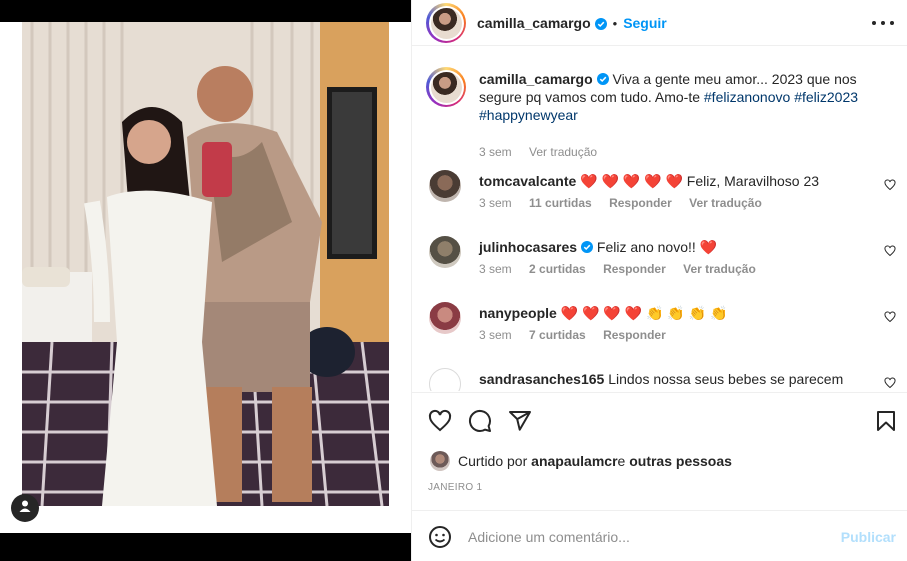 The height and width of the screenshot is (561, 907). What do you see at coordinates (536, 79) in the screenshot?
I see `caption-username: camilla_camargo` at bounding box center [536, 79].